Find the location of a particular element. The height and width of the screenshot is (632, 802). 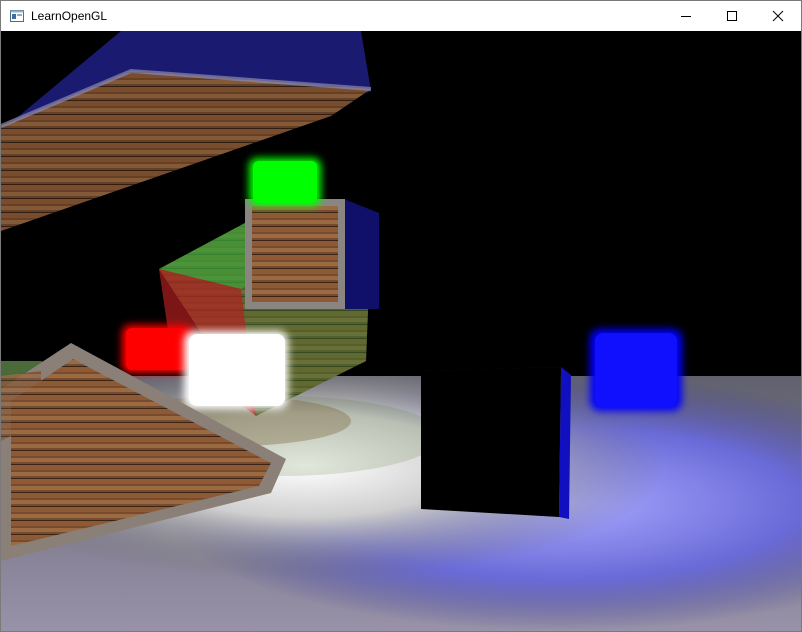

minimize-button is located at coordinates (686, 16).